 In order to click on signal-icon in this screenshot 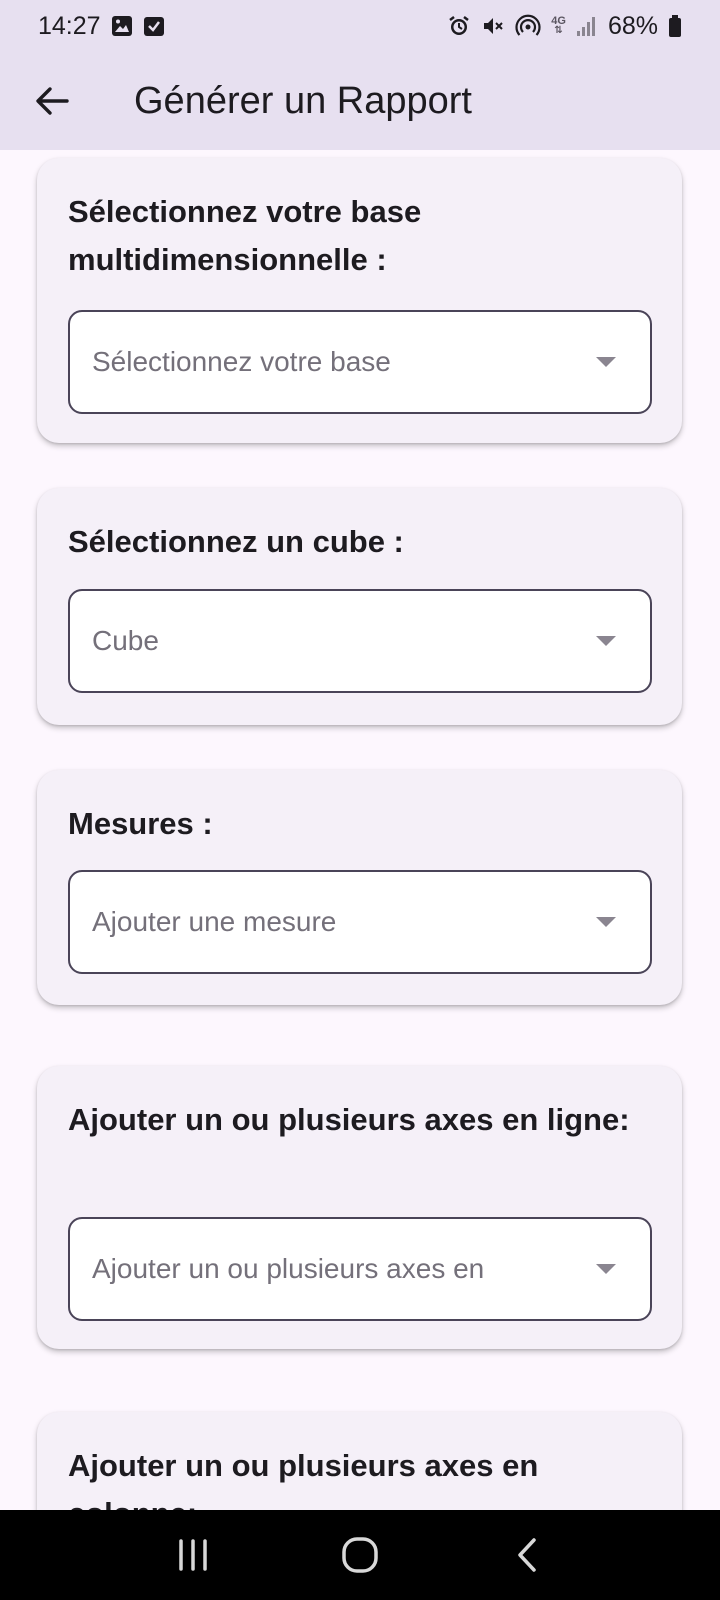, I will do `click(587, 26)`.